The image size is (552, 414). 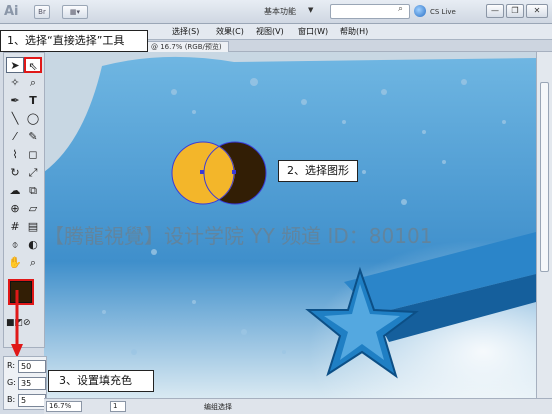 What do you see at coordinates (33, 83) in the screenshot?
I see `lasso-tool-icon: ⌕` at bounding box center [33, 83].